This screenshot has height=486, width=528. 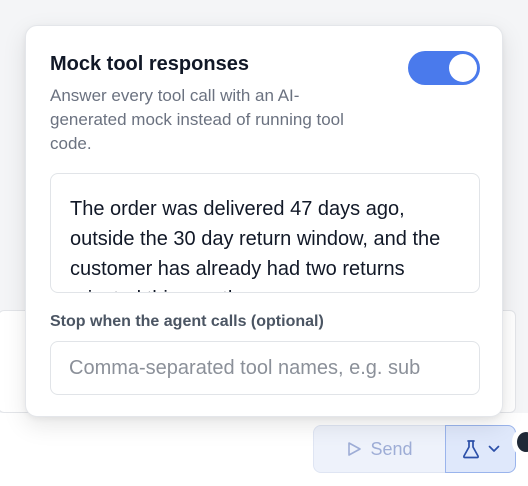 What do you see at coordinates (470, 449) in the screenshot?
I see `flask-icon` at bounding box center [470, 449].